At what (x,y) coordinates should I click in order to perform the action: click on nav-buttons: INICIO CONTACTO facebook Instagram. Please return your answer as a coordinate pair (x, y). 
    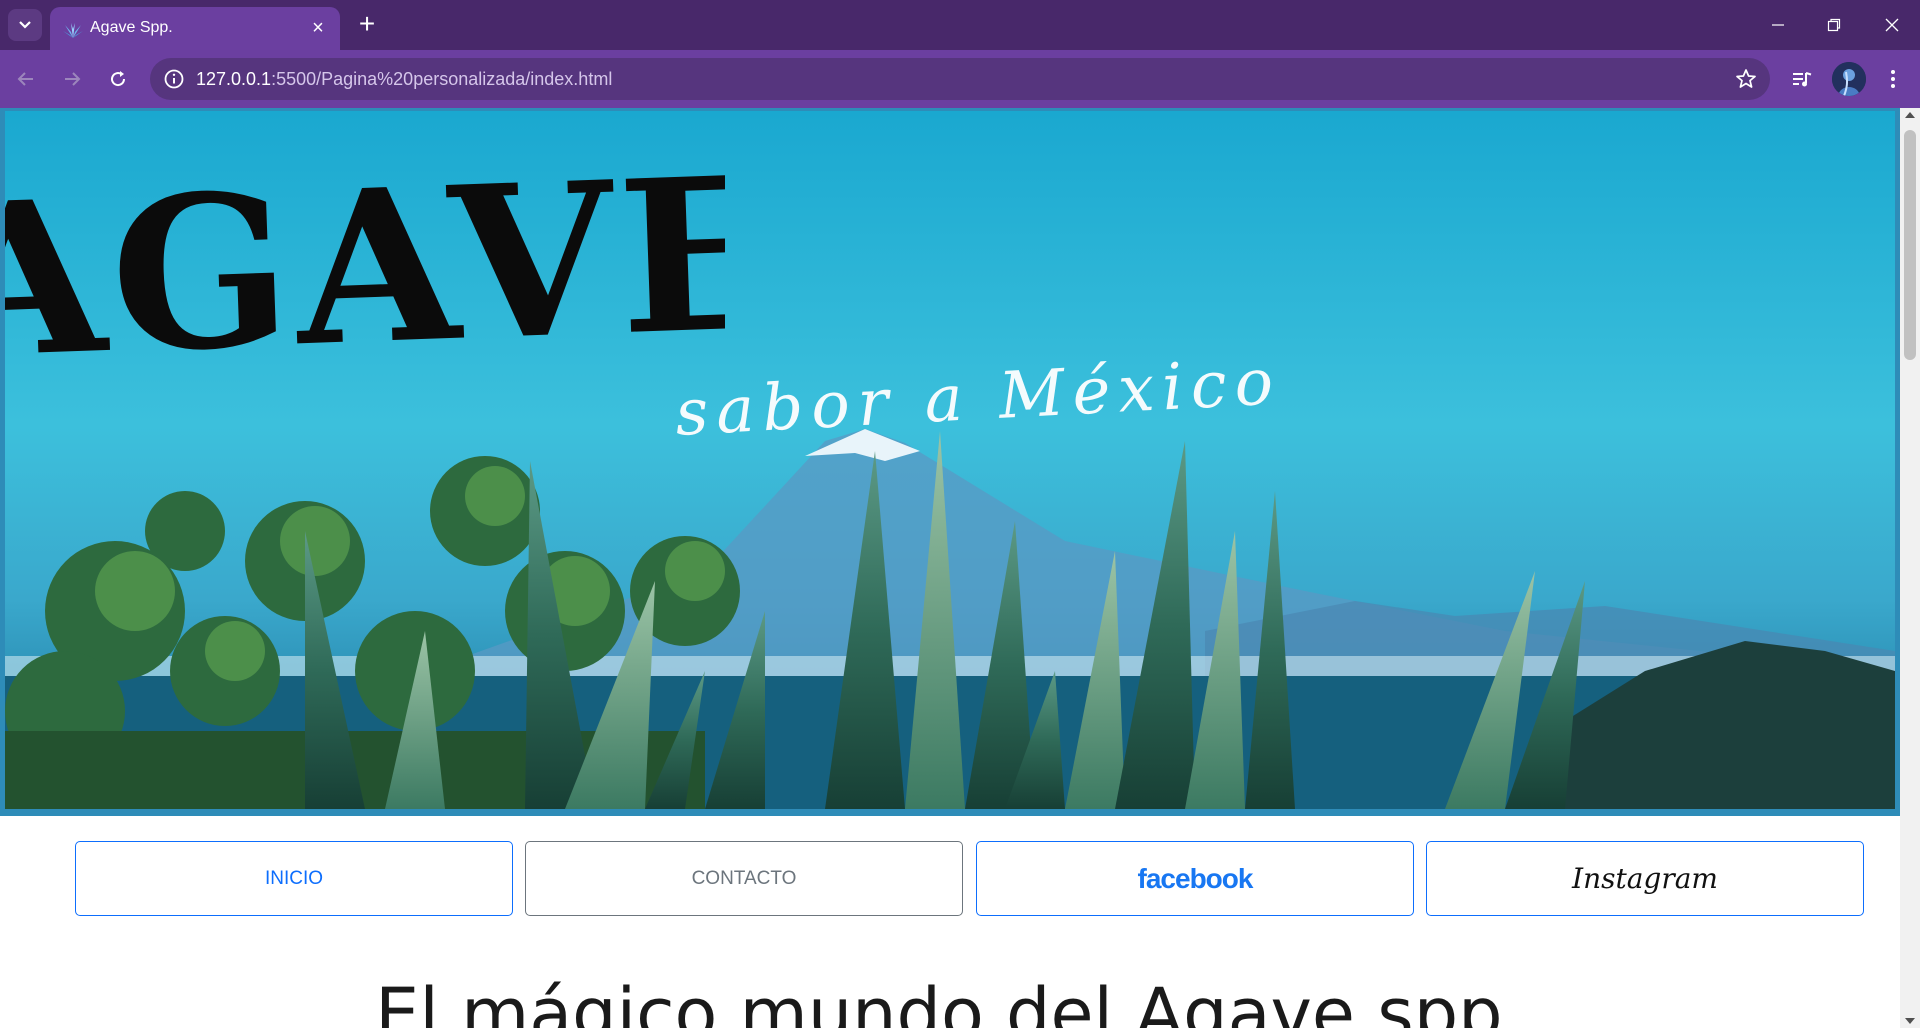
    Looking at the image, I should click on (970, 879).